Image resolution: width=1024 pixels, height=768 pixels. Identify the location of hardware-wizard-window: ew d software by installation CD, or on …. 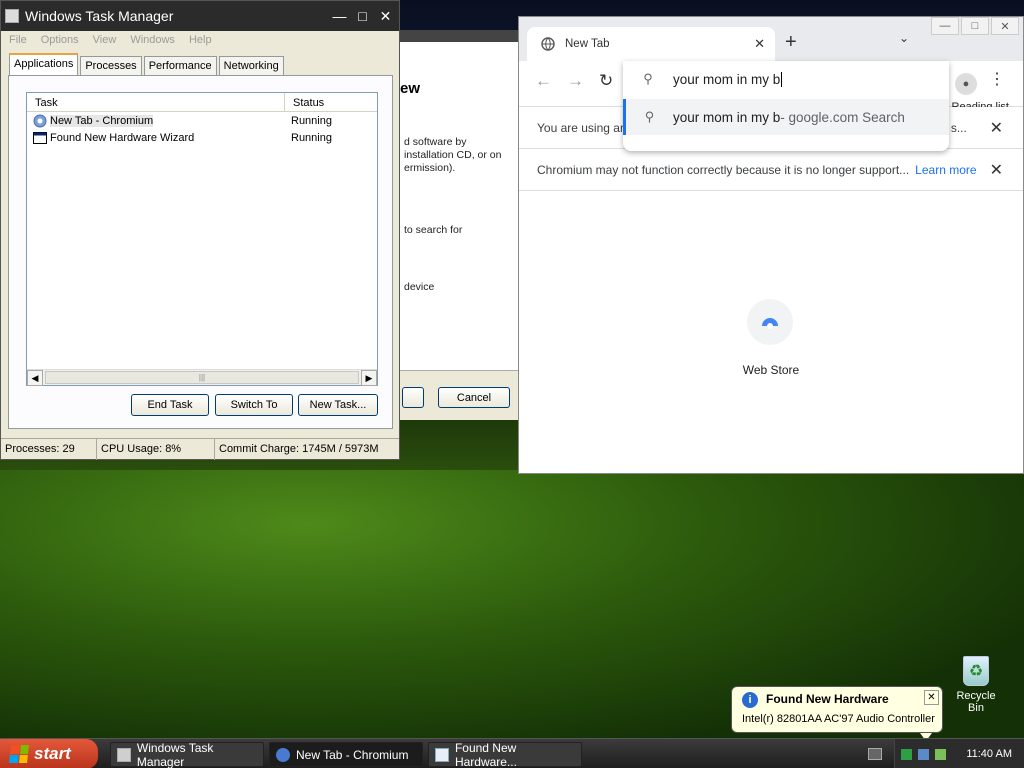
(459, 224).